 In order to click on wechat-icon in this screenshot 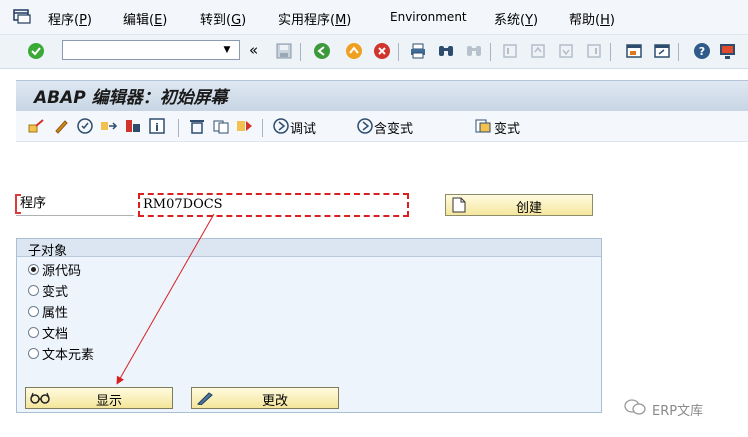, I will do `click(635, 409)`.